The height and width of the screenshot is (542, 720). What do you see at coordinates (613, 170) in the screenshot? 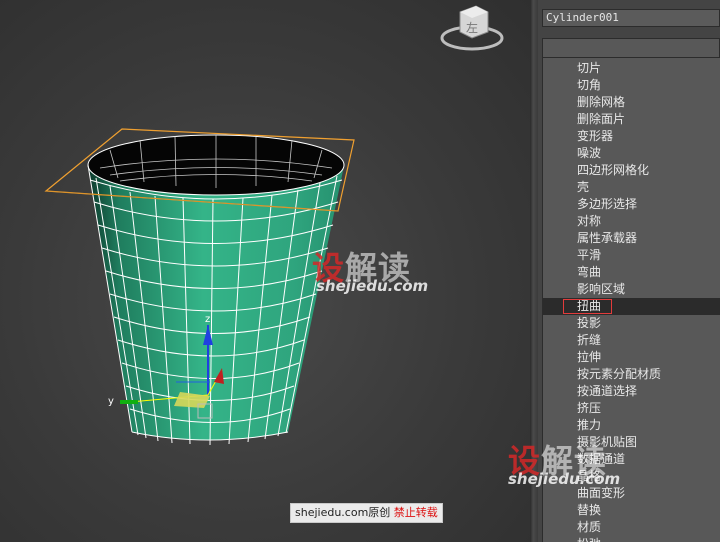
I see `modifier-item-label: 四边形网格化` at bounding box center [613, 170].